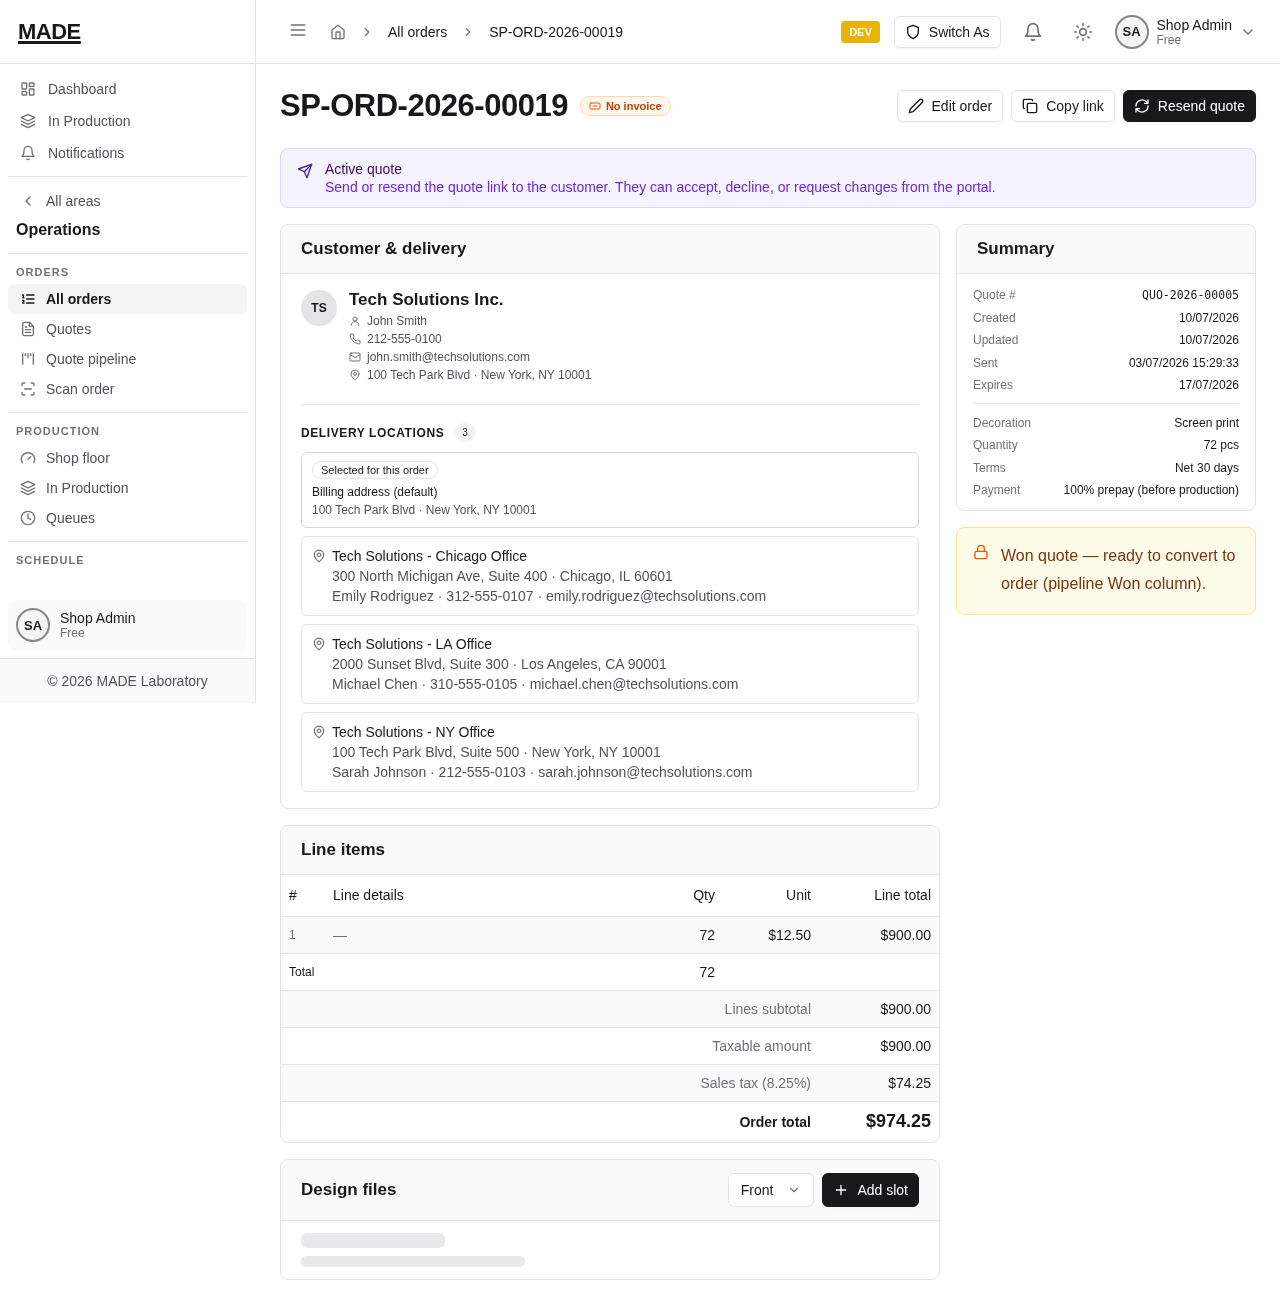 The width and height of the screenshot is (1280, 1301). Describe the element at coordinates (479, 375) in the screenshot. I see `contact-detail: 100 Tech Park Blvd · New York, NY 10001` at that location.